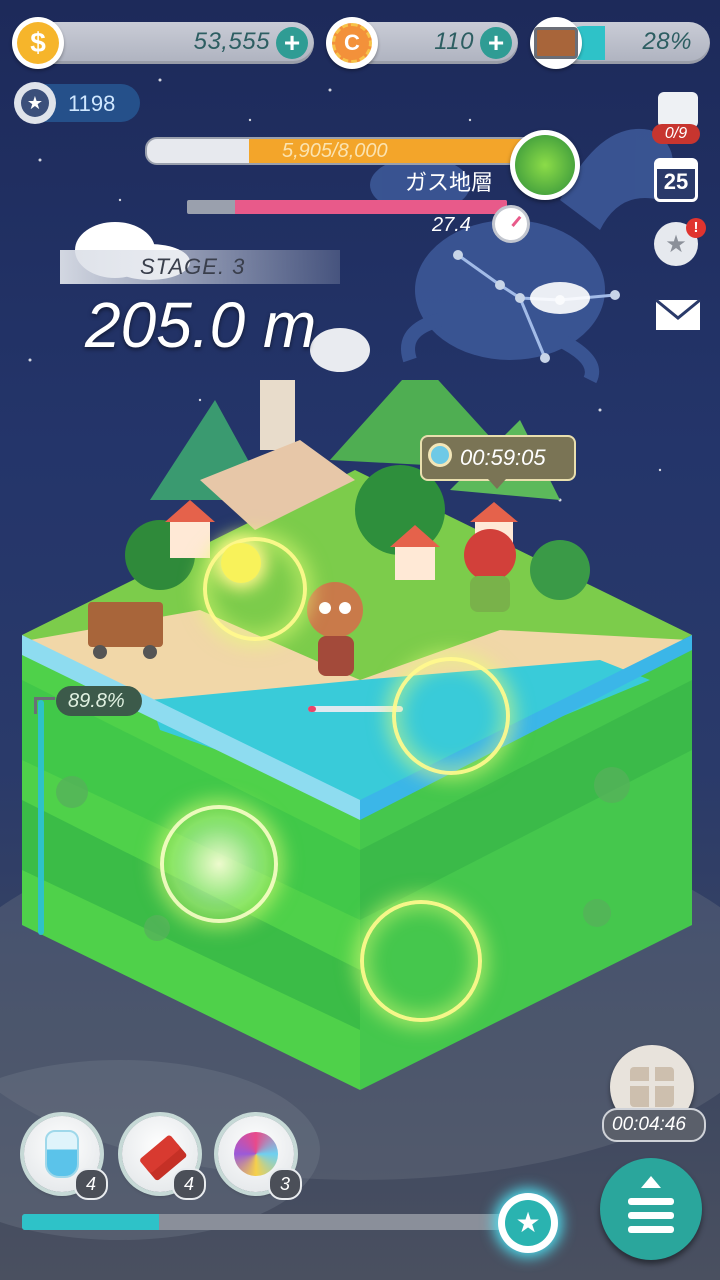 This screenshot has width=720, height=1280. I want to click on potion-count: 4, so click(91, 1184).